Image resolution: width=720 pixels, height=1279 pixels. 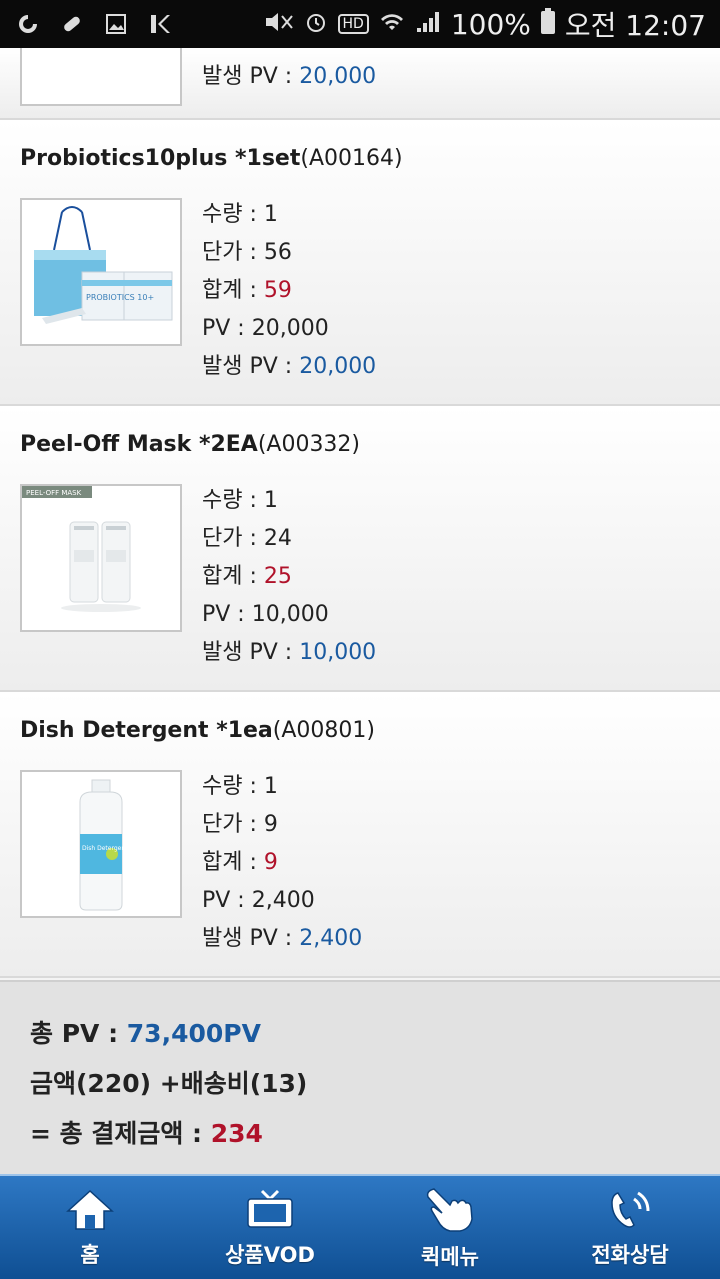 What do you see at coordinates (160, 158) in the screenshot?
I see `item-name: Probiotics10plus *1set` at bounding box center [160, 158].